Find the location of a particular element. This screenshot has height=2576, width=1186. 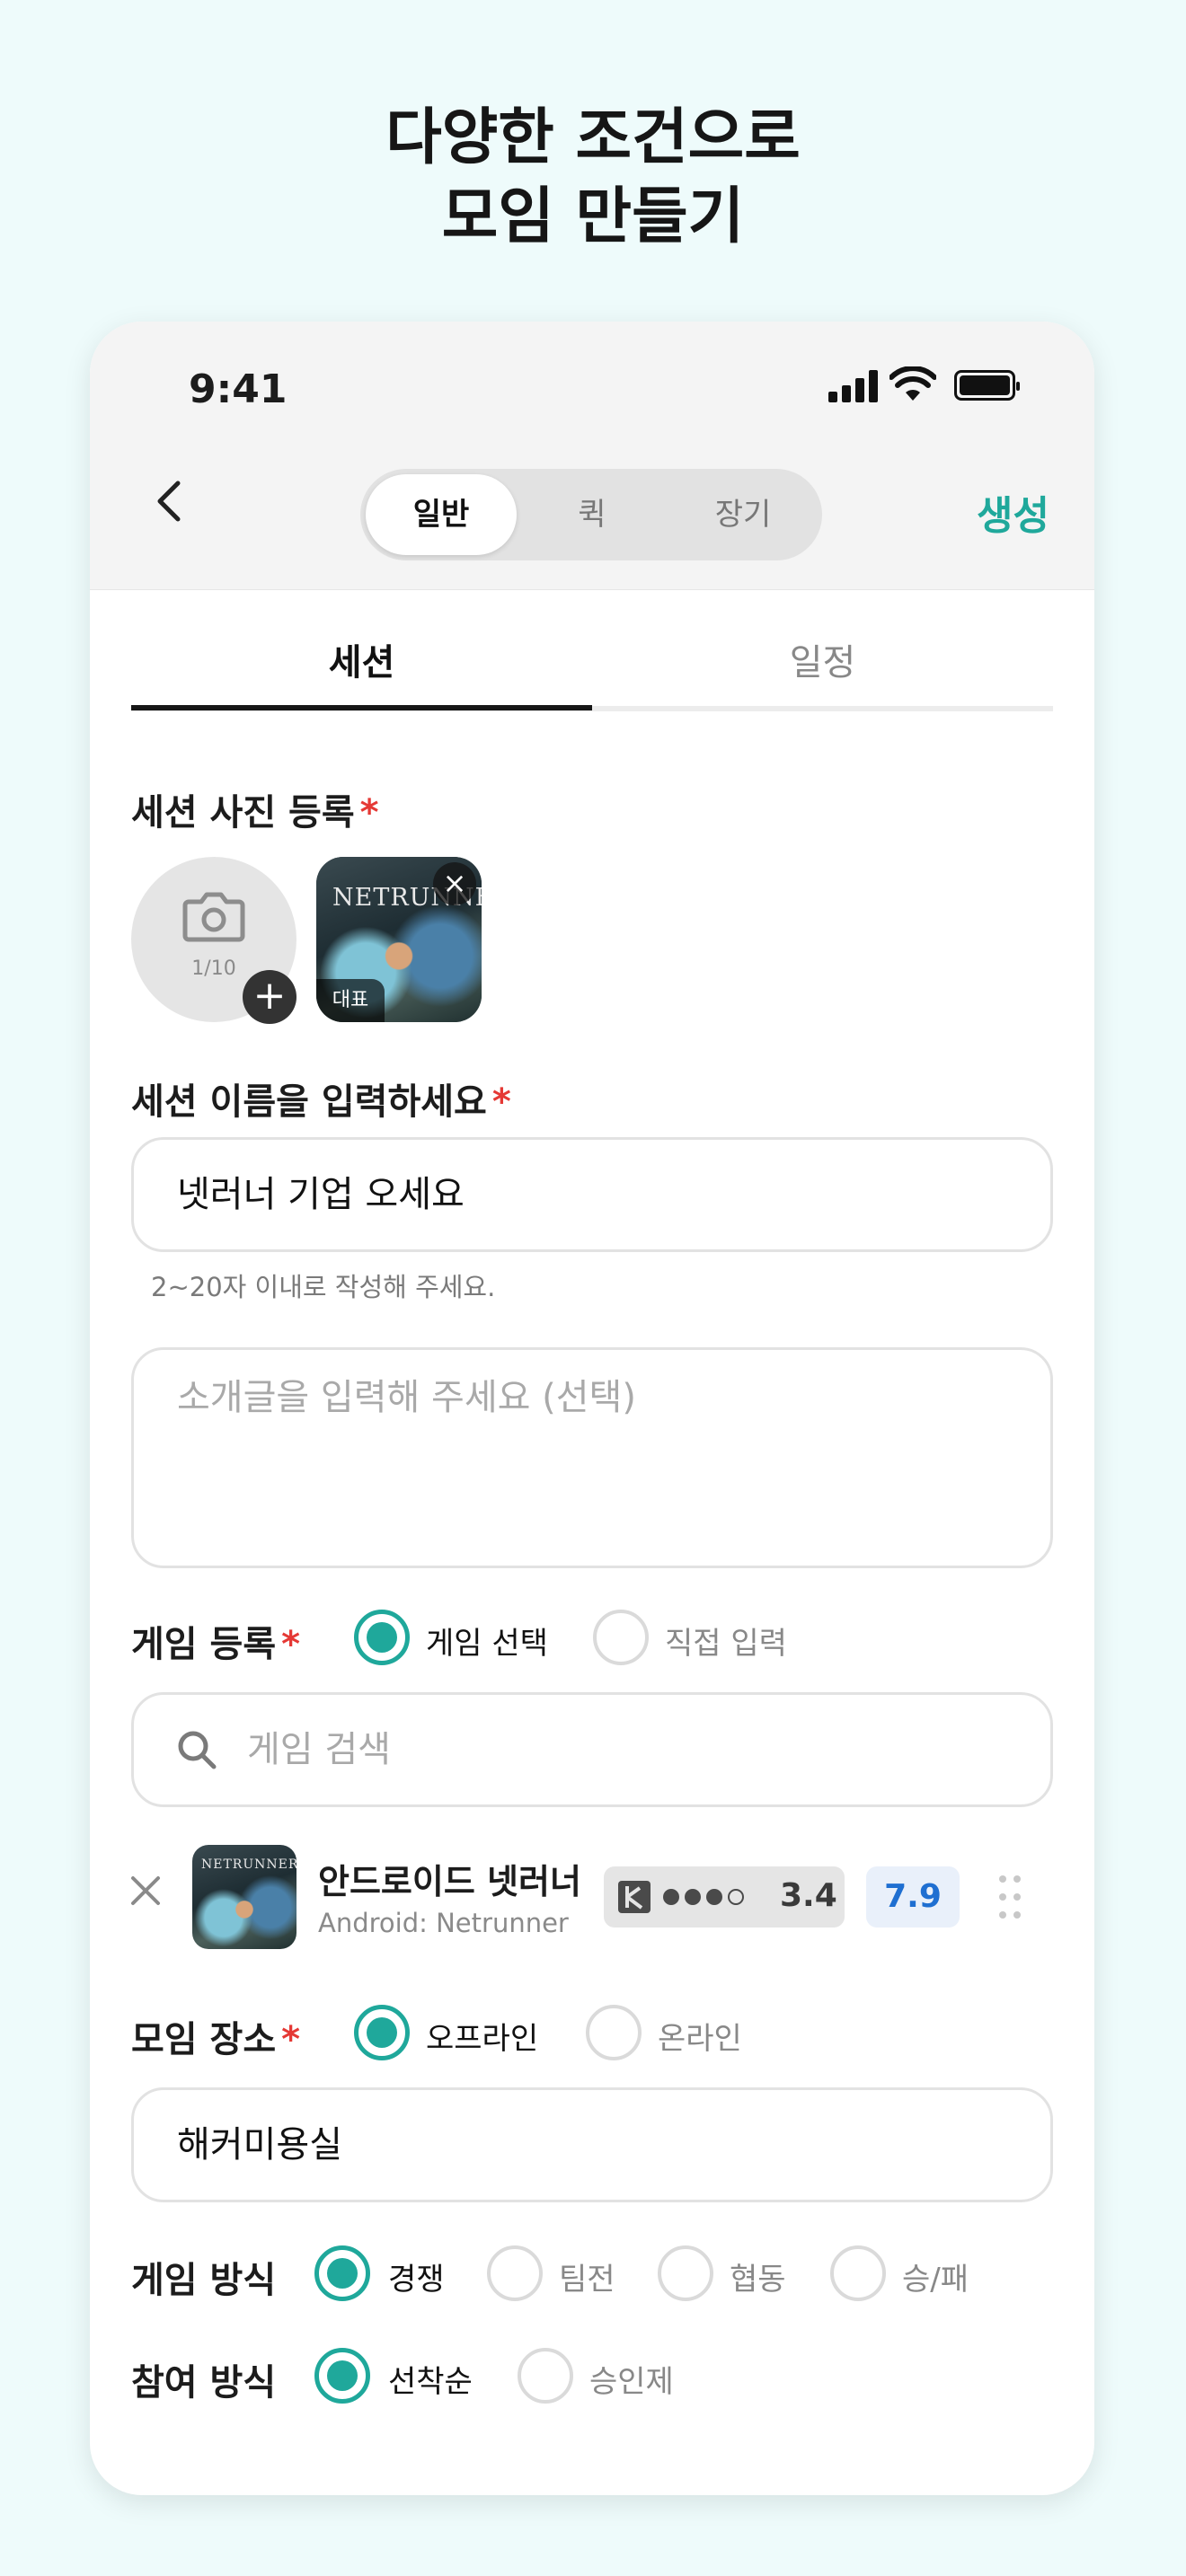

segment-general: 일반 is located at coordinates (441, 514).